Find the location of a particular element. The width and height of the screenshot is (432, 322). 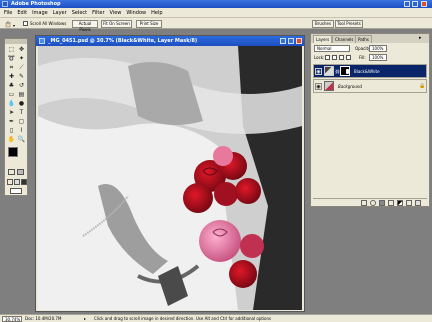

blend-mode-select: Normal is located at coordinates (332, 48).